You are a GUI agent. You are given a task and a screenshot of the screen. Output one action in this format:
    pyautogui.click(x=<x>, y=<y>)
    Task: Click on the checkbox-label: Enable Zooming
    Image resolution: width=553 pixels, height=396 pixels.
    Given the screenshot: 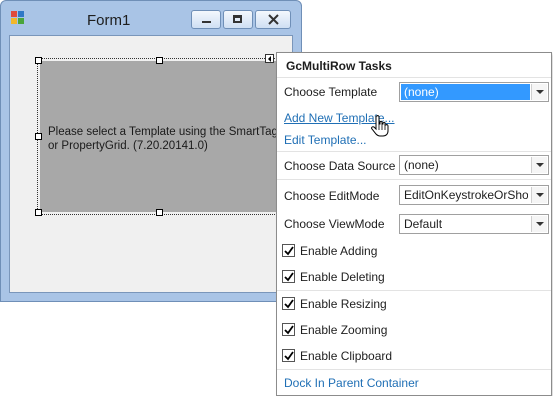 What is the action you would take?
    pyautogui.click(x=344, y=330)
    